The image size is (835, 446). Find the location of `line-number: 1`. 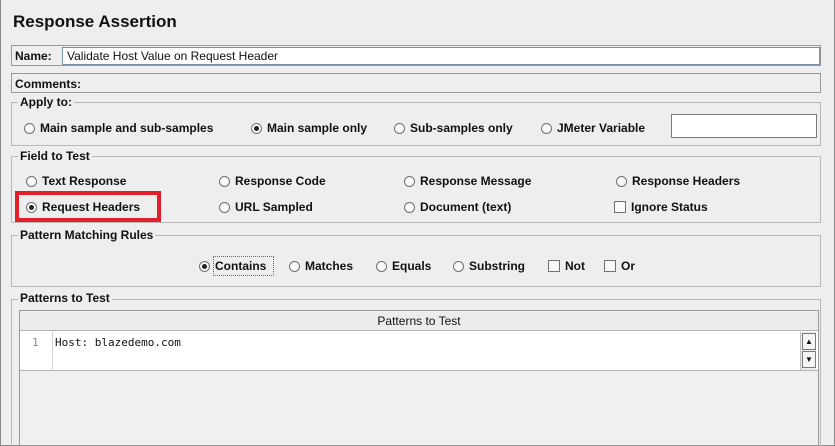

line-number: 1 is located at coordinates (35, 342).